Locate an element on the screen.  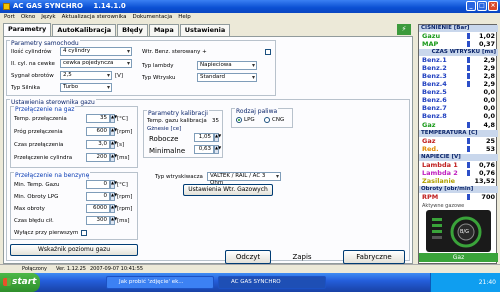
error-time-input: 300 is located at coordinates (98, 220).